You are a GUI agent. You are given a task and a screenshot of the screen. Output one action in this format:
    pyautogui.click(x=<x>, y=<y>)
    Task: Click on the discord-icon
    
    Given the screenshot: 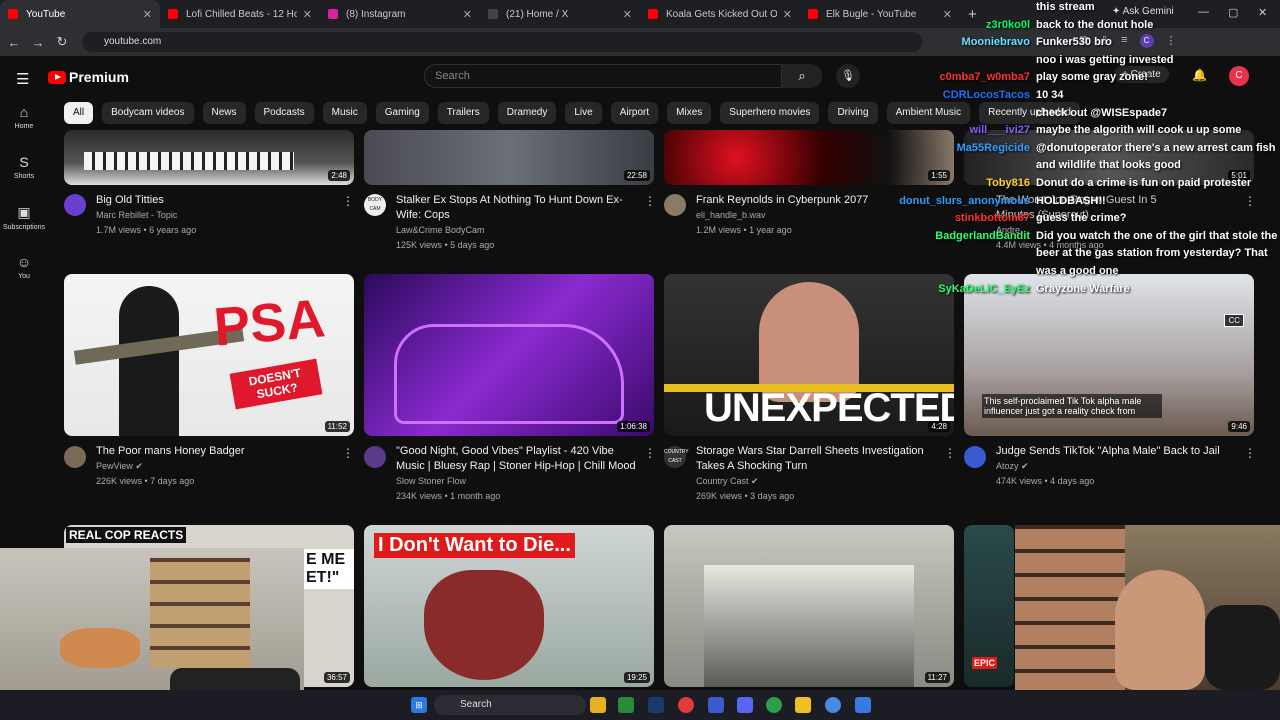 What is the action you would take?
    pyautogui.click(x=745, y=705)
    